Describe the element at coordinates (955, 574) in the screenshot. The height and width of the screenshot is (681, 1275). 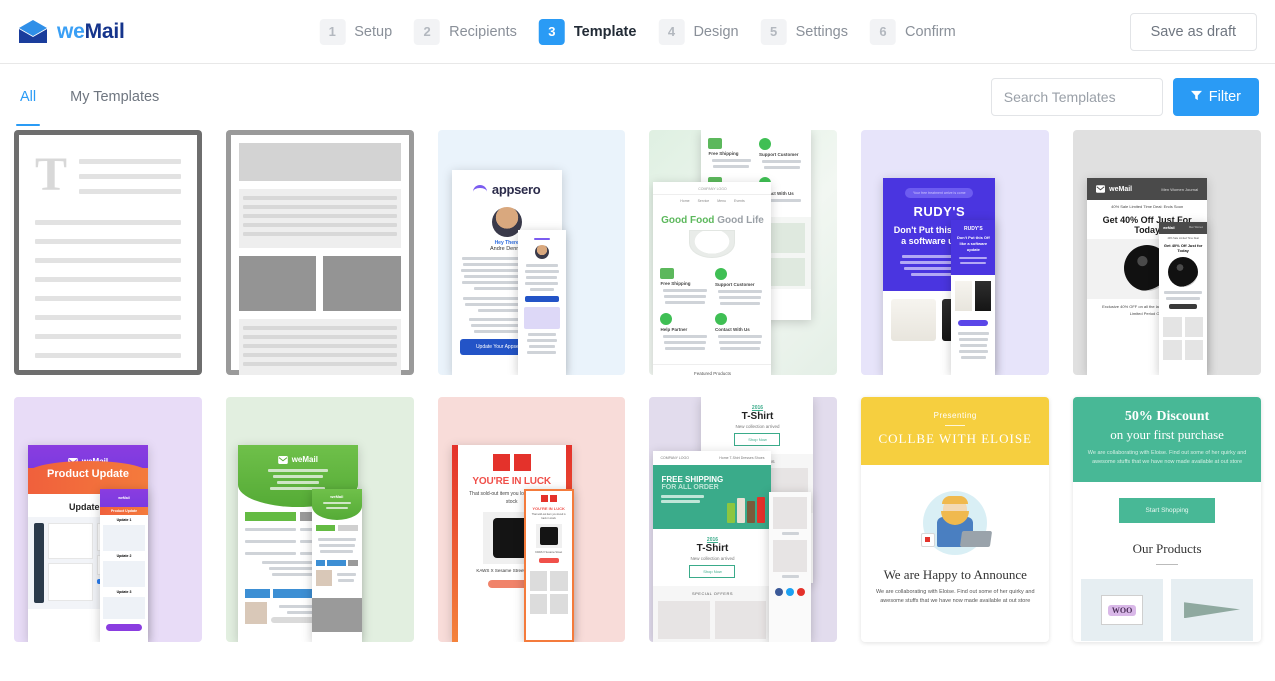
I see `eloise-announce: We are Happy to Announce` at that location.